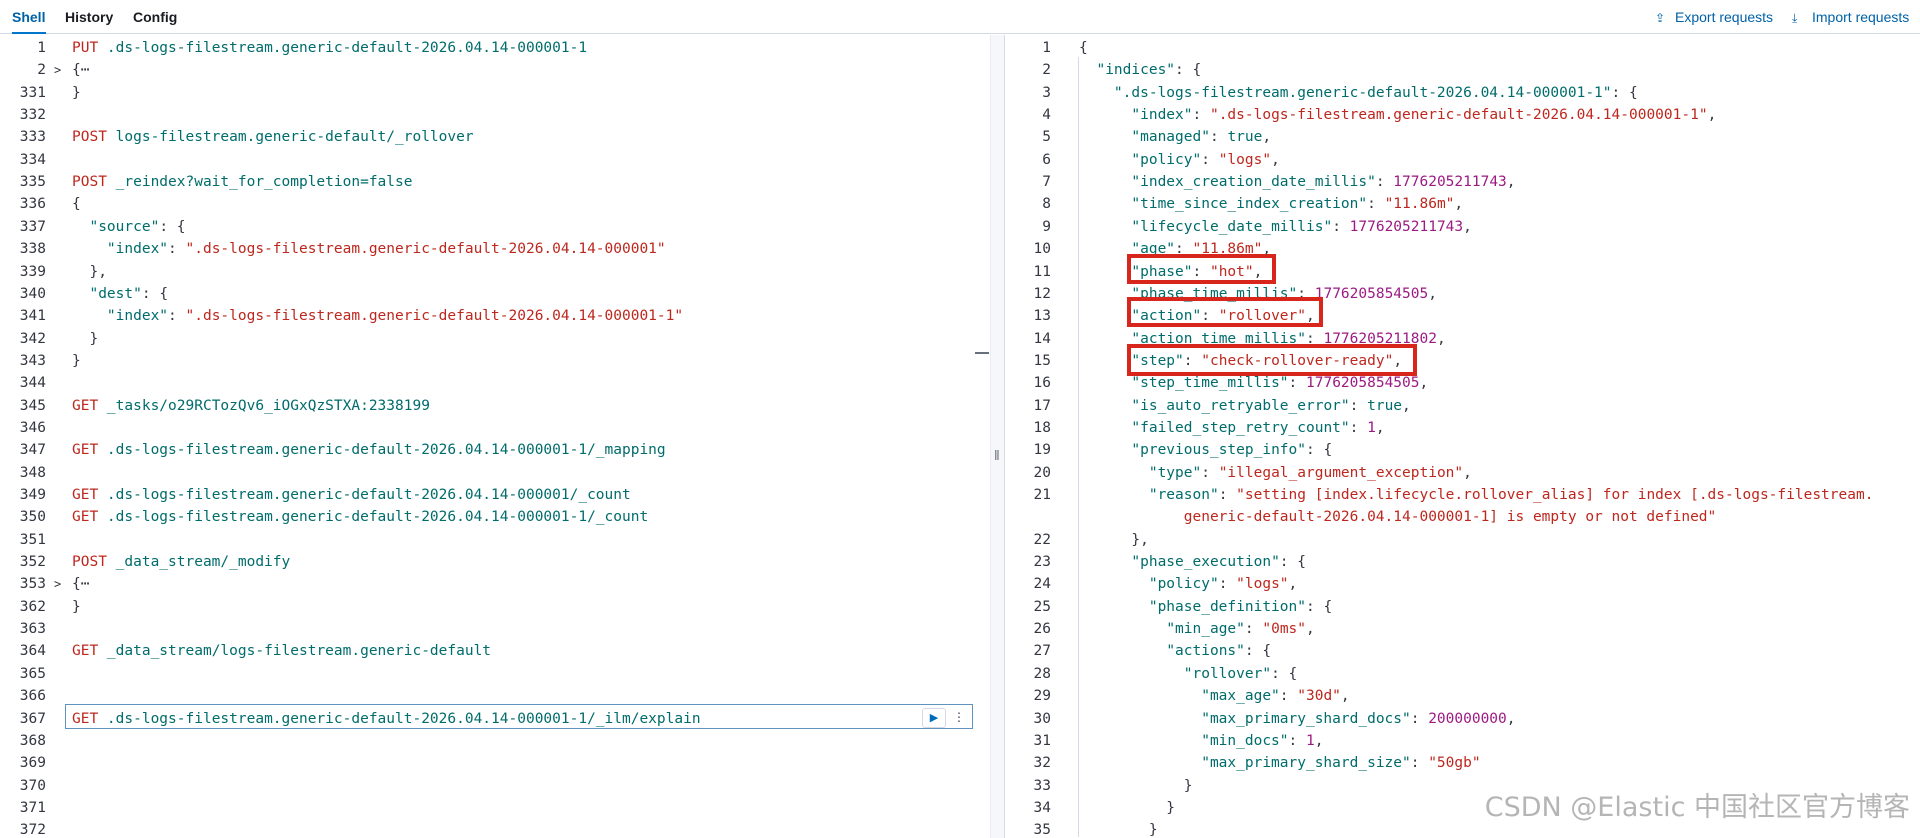  What do you see at coordinates (89, 182) in the screenshot?
I see `code-token: POST` at bounding box center [89, 182].